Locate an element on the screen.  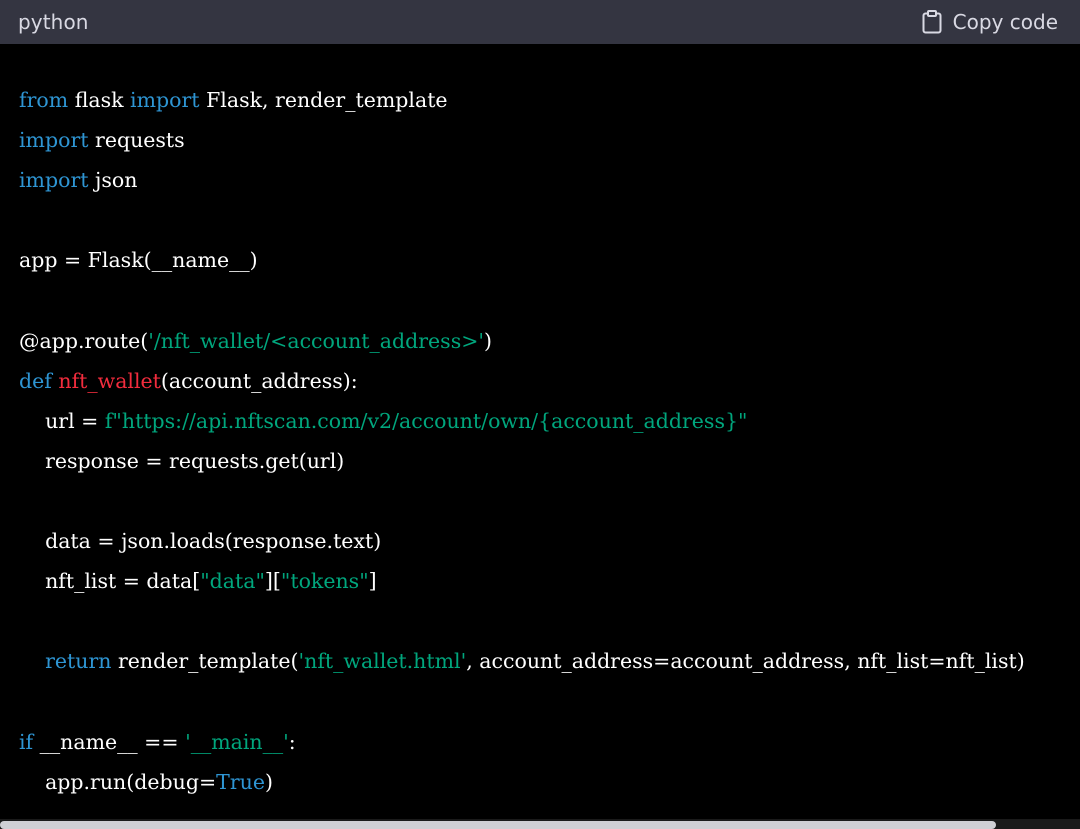
code-line: import json is located at coordinates (522, 180).